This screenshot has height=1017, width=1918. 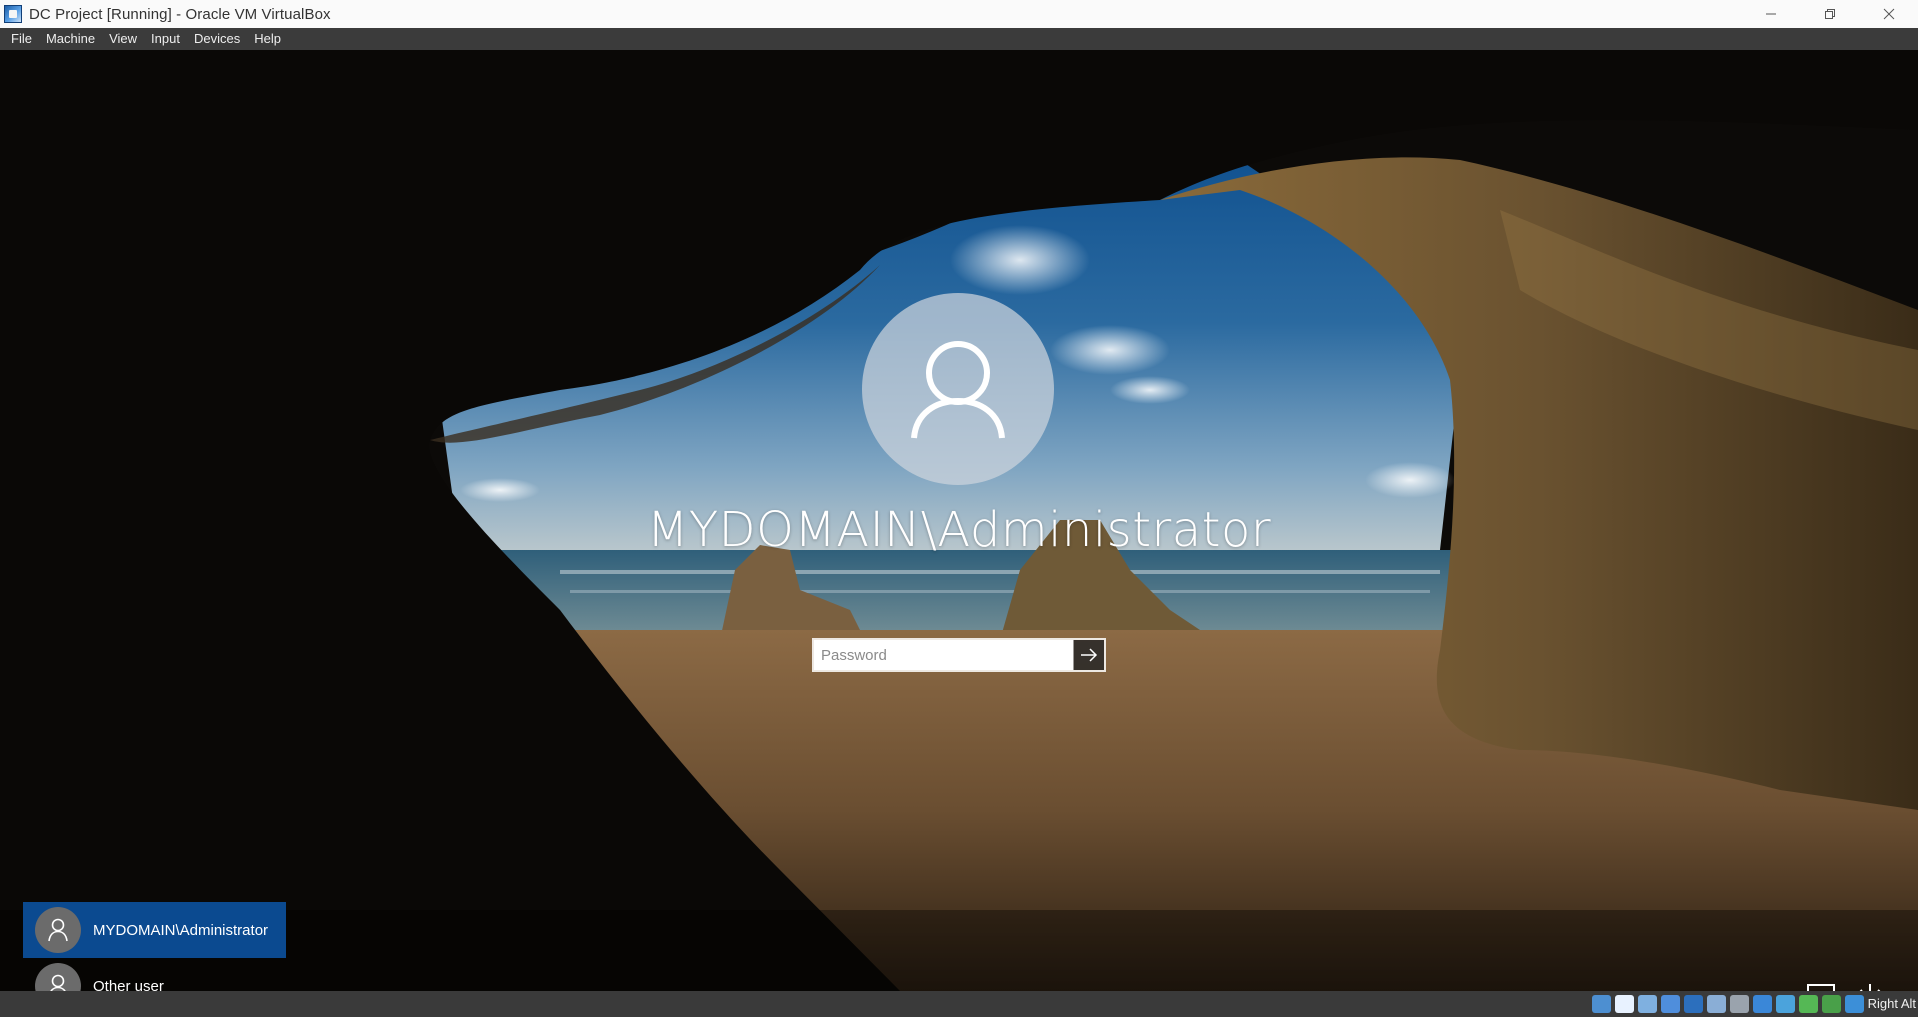 I want to click on user-avatar-large, so click(x=958, y=389).